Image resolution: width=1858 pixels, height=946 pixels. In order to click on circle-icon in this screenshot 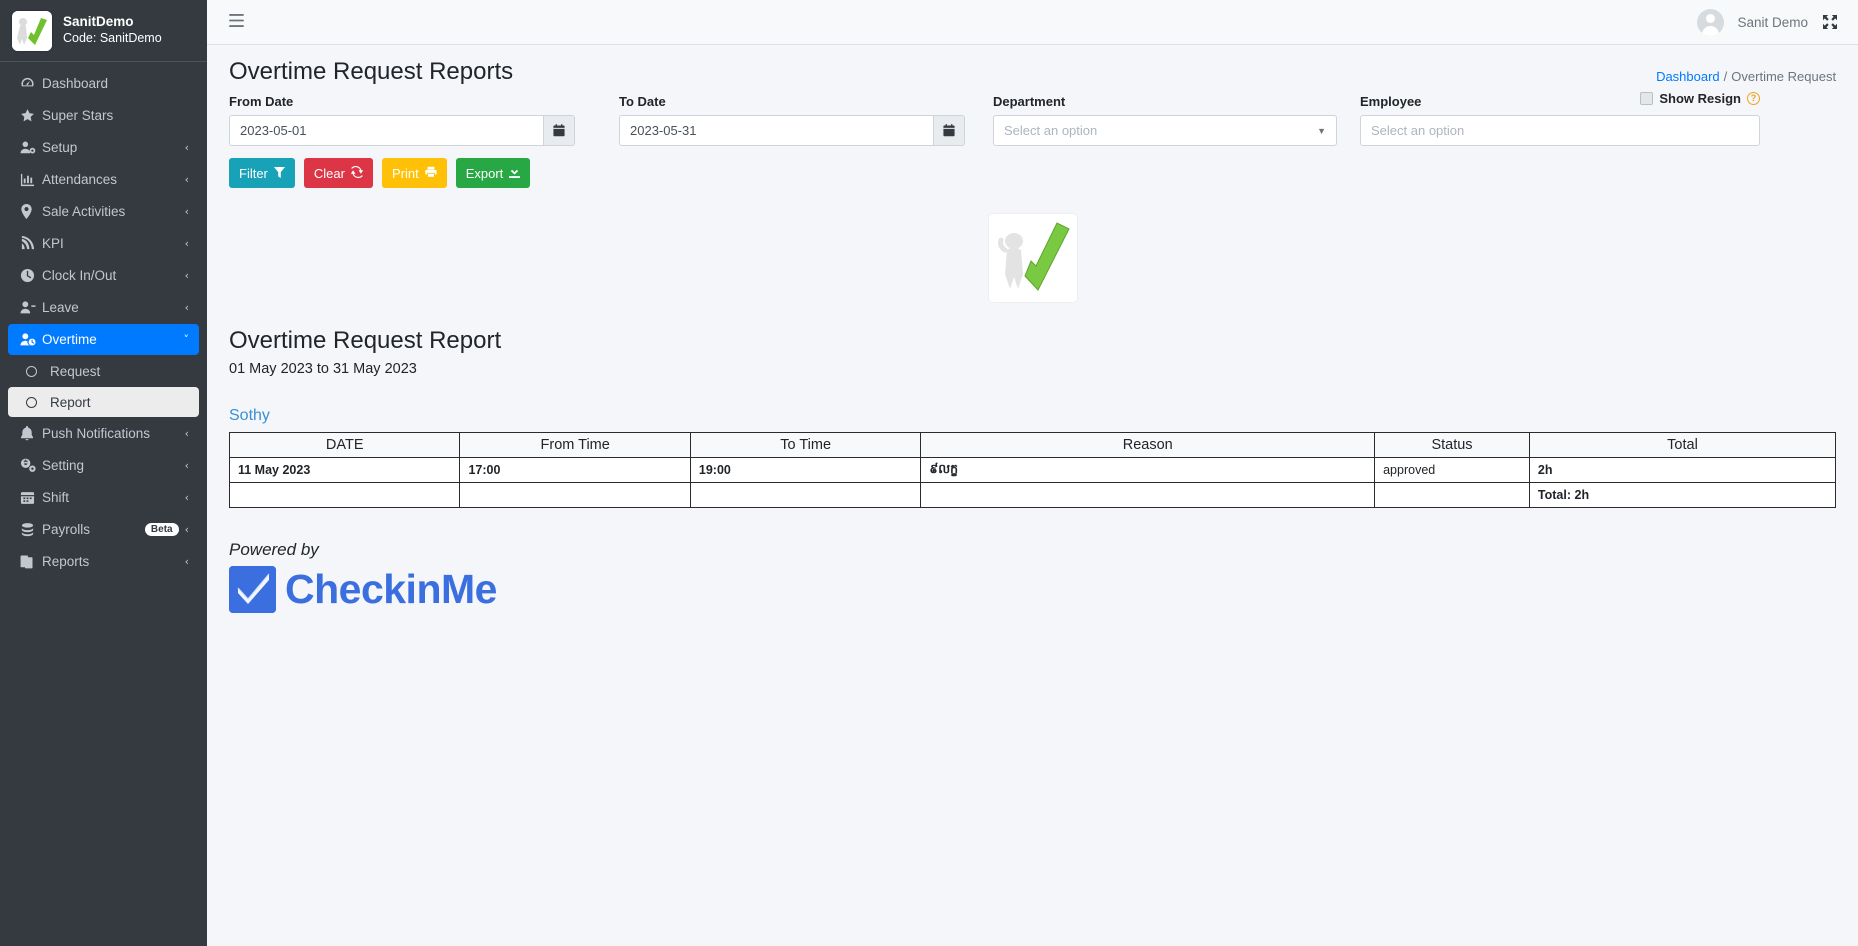, I will do `click(38, 402)`.